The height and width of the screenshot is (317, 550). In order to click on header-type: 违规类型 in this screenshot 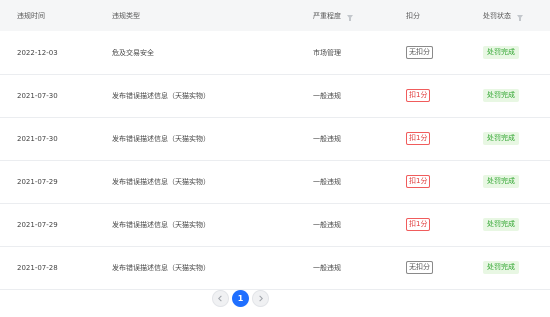, I will do `click(126, 16)`.